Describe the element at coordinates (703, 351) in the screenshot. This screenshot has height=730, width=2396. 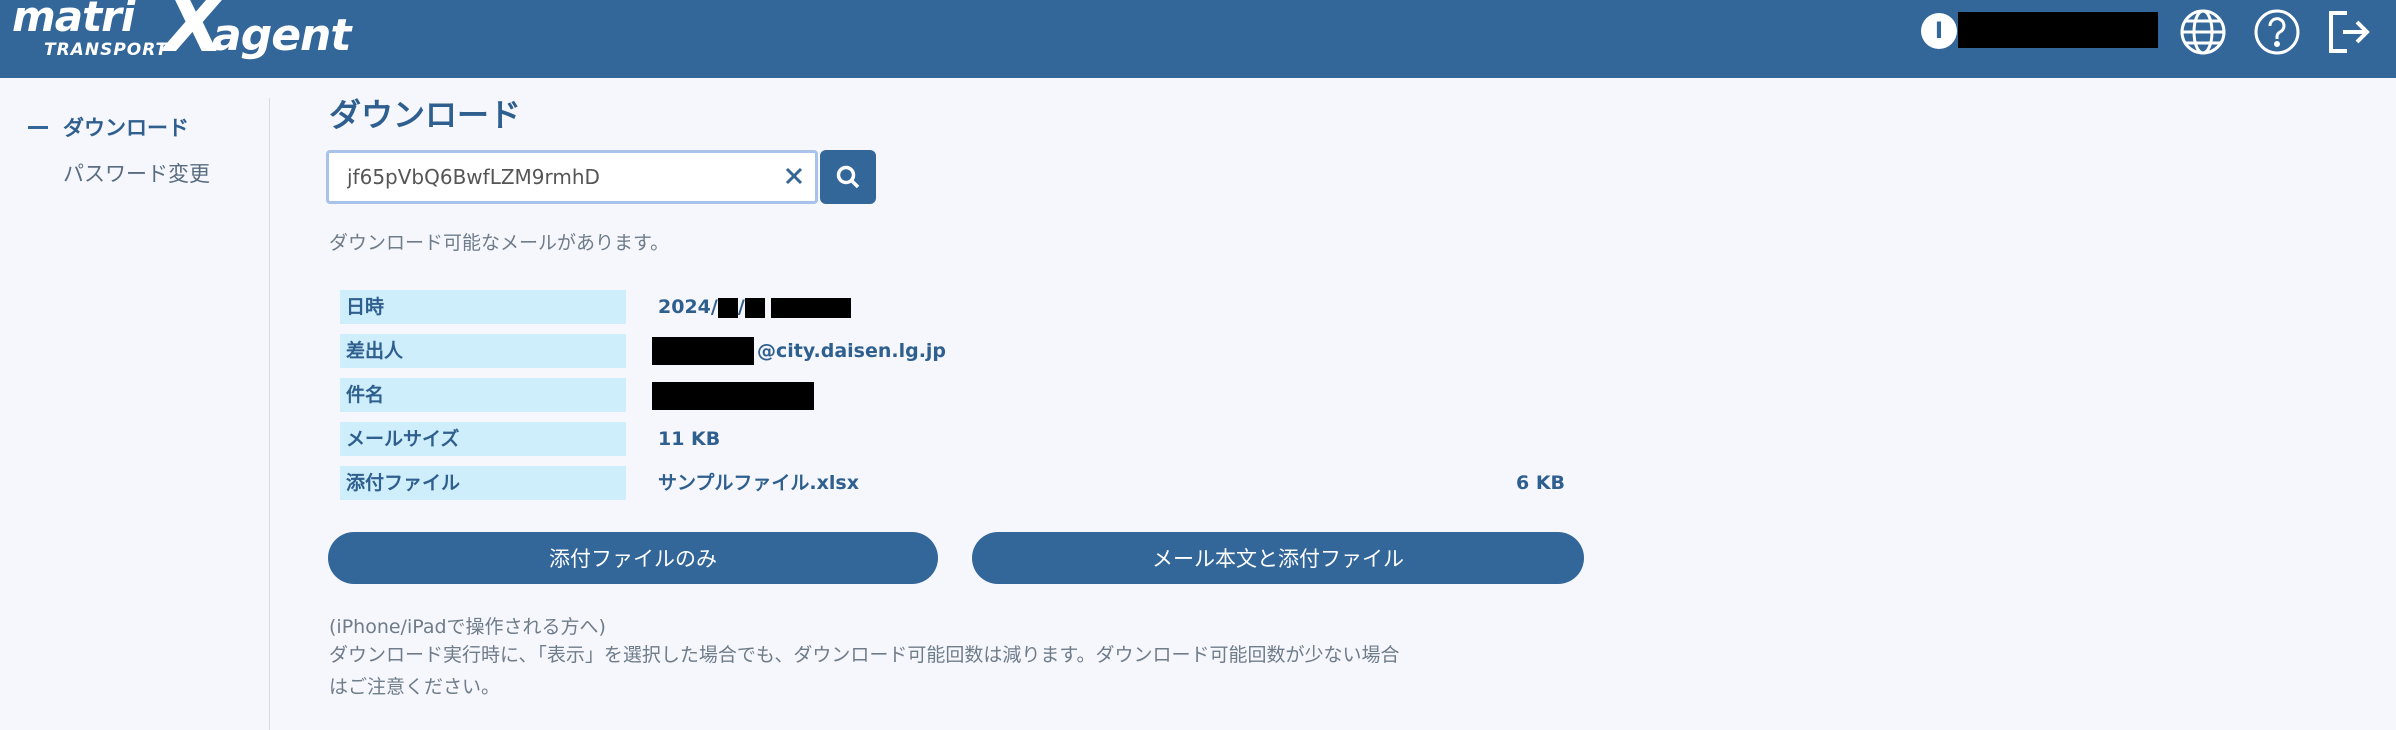
I see `redacted-sender-local` at that location.